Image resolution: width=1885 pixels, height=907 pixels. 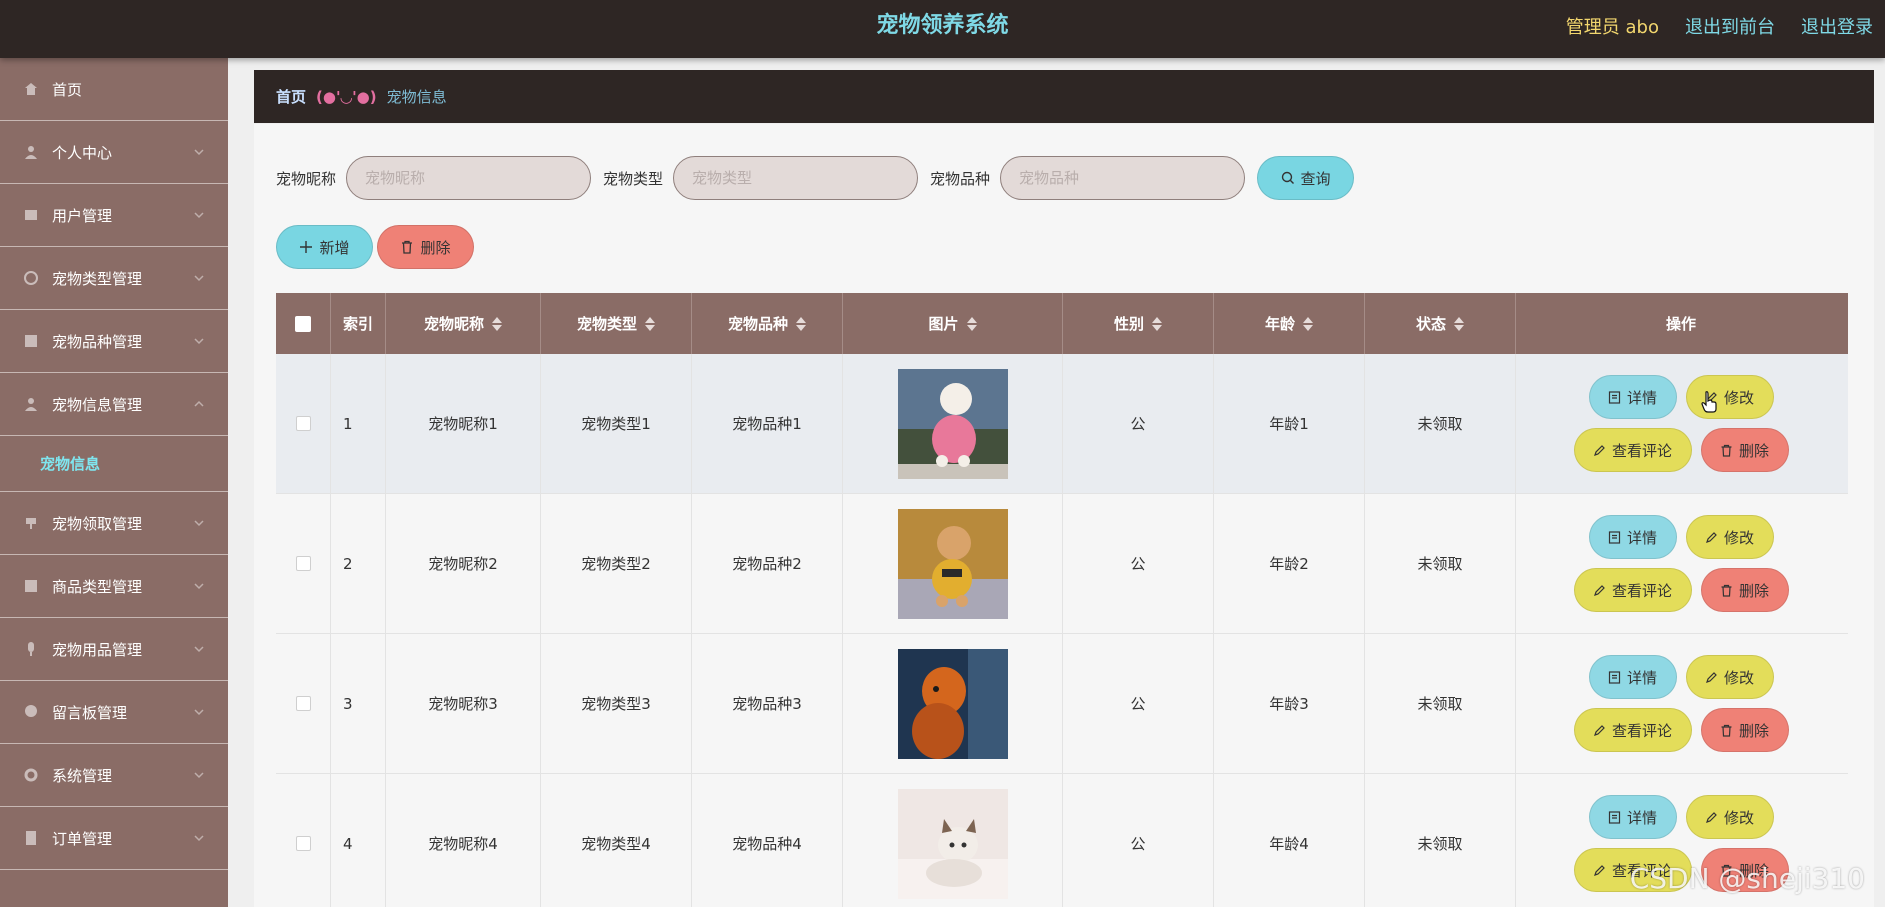 I want to click on delete-label: 删除, so click(x=1753, y=450).